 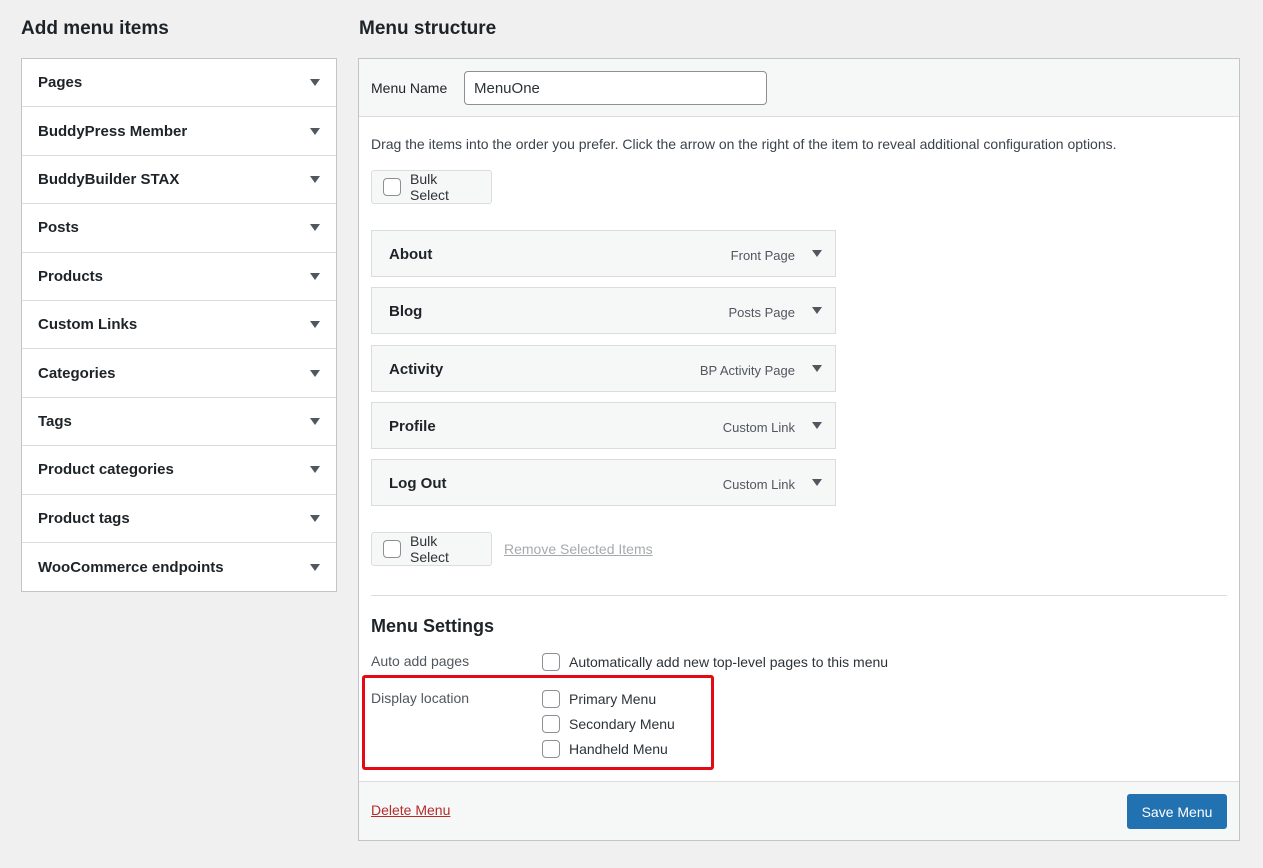 What do you see at coordinates (131, 567) in the screenshot?
I see `accordion-label: WooCommerce endpoints` at bounding box center [131, 567].